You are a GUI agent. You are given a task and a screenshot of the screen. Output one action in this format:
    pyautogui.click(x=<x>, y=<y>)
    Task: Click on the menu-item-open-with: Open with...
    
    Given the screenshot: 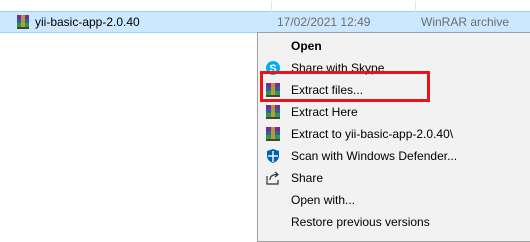 What is the action you would take?
    pyautogui.click(x=394, y=200)
    